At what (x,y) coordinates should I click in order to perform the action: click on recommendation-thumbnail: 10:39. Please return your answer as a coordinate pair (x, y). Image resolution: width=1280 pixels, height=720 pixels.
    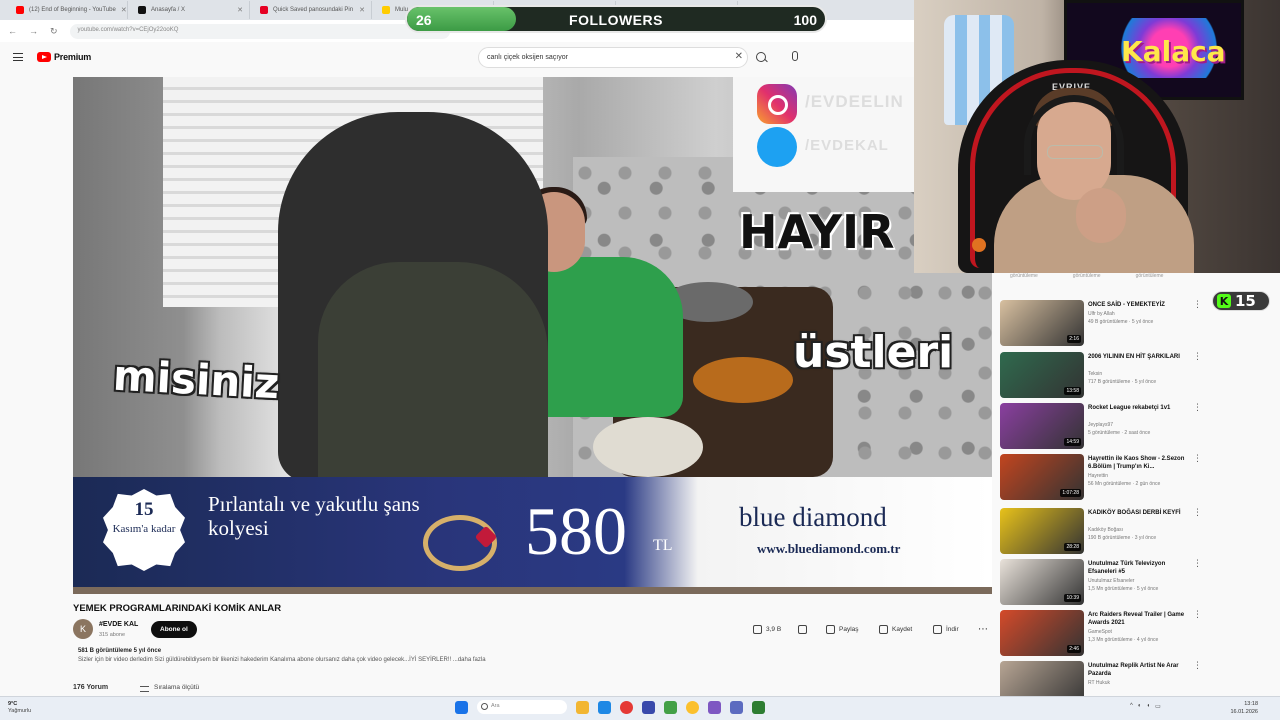
    Looking at the image, I should click on (1042, 582).